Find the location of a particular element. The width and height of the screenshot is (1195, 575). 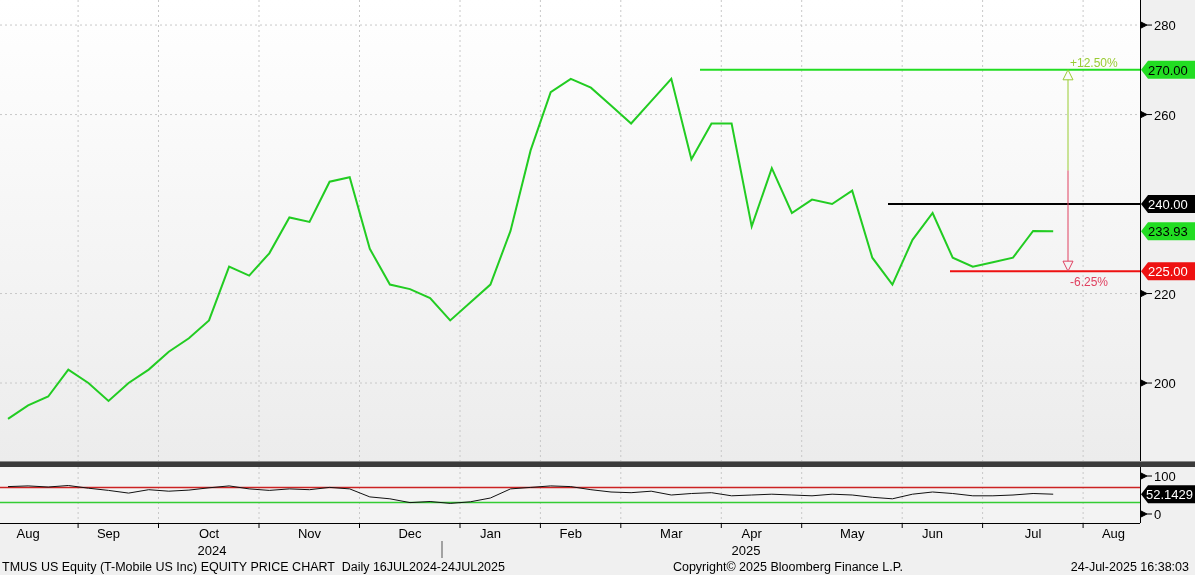

price-tag: 233.93 is located at coordinates (1168, 231).